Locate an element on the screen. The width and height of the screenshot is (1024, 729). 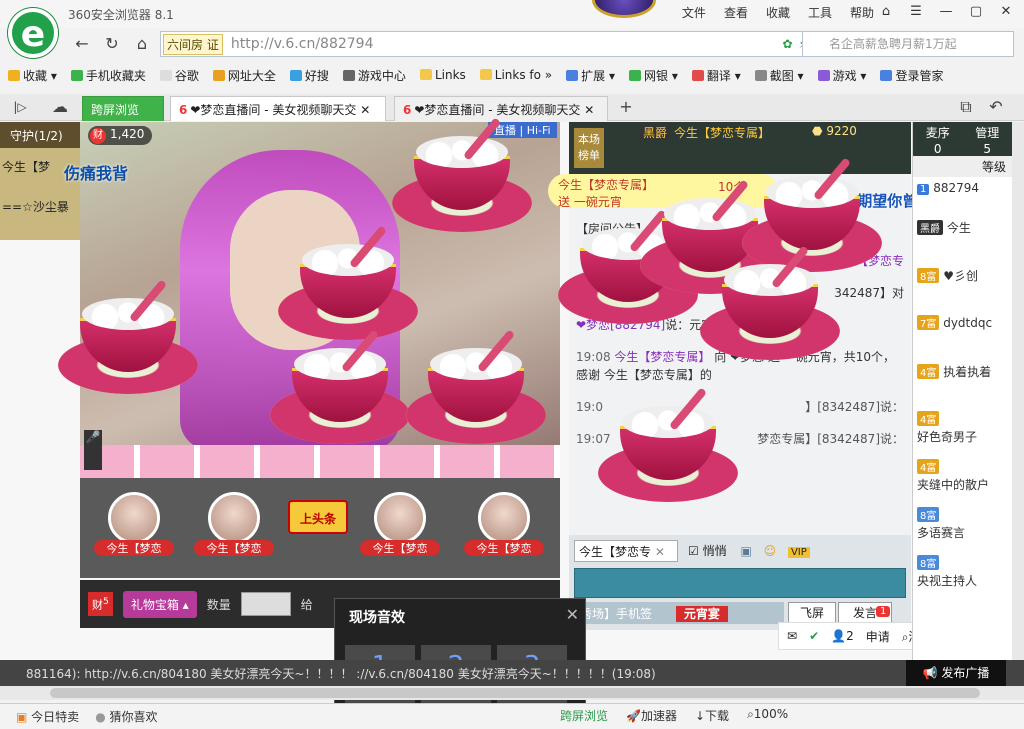
bookmark-sites: 网址大全 is located at coordinates (244, 75).